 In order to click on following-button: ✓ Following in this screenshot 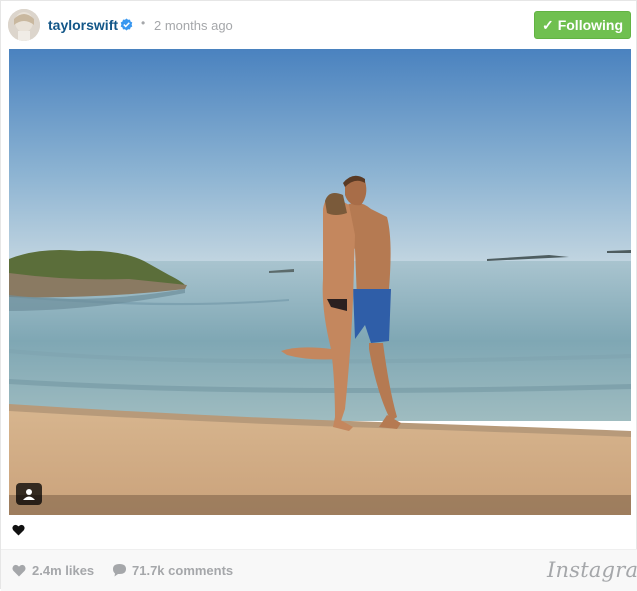, I will do `click(582, 25)`.